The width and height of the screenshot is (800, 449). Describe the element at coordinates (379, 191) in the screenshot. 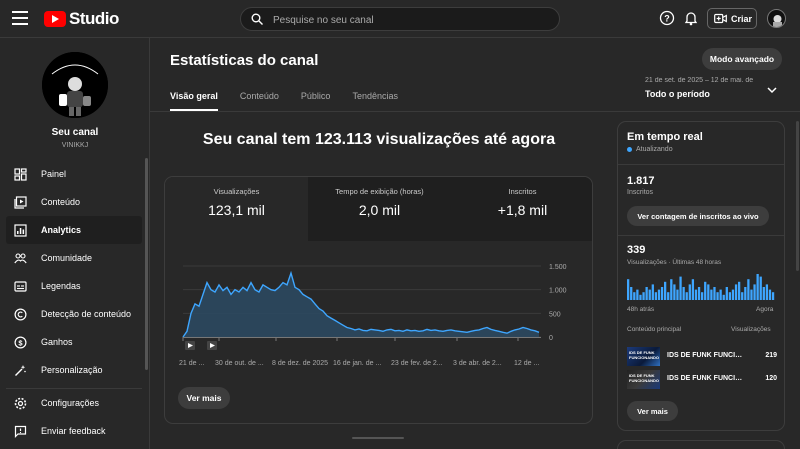

I see `metric-label: Tempo de exibição (horas)` at that location.